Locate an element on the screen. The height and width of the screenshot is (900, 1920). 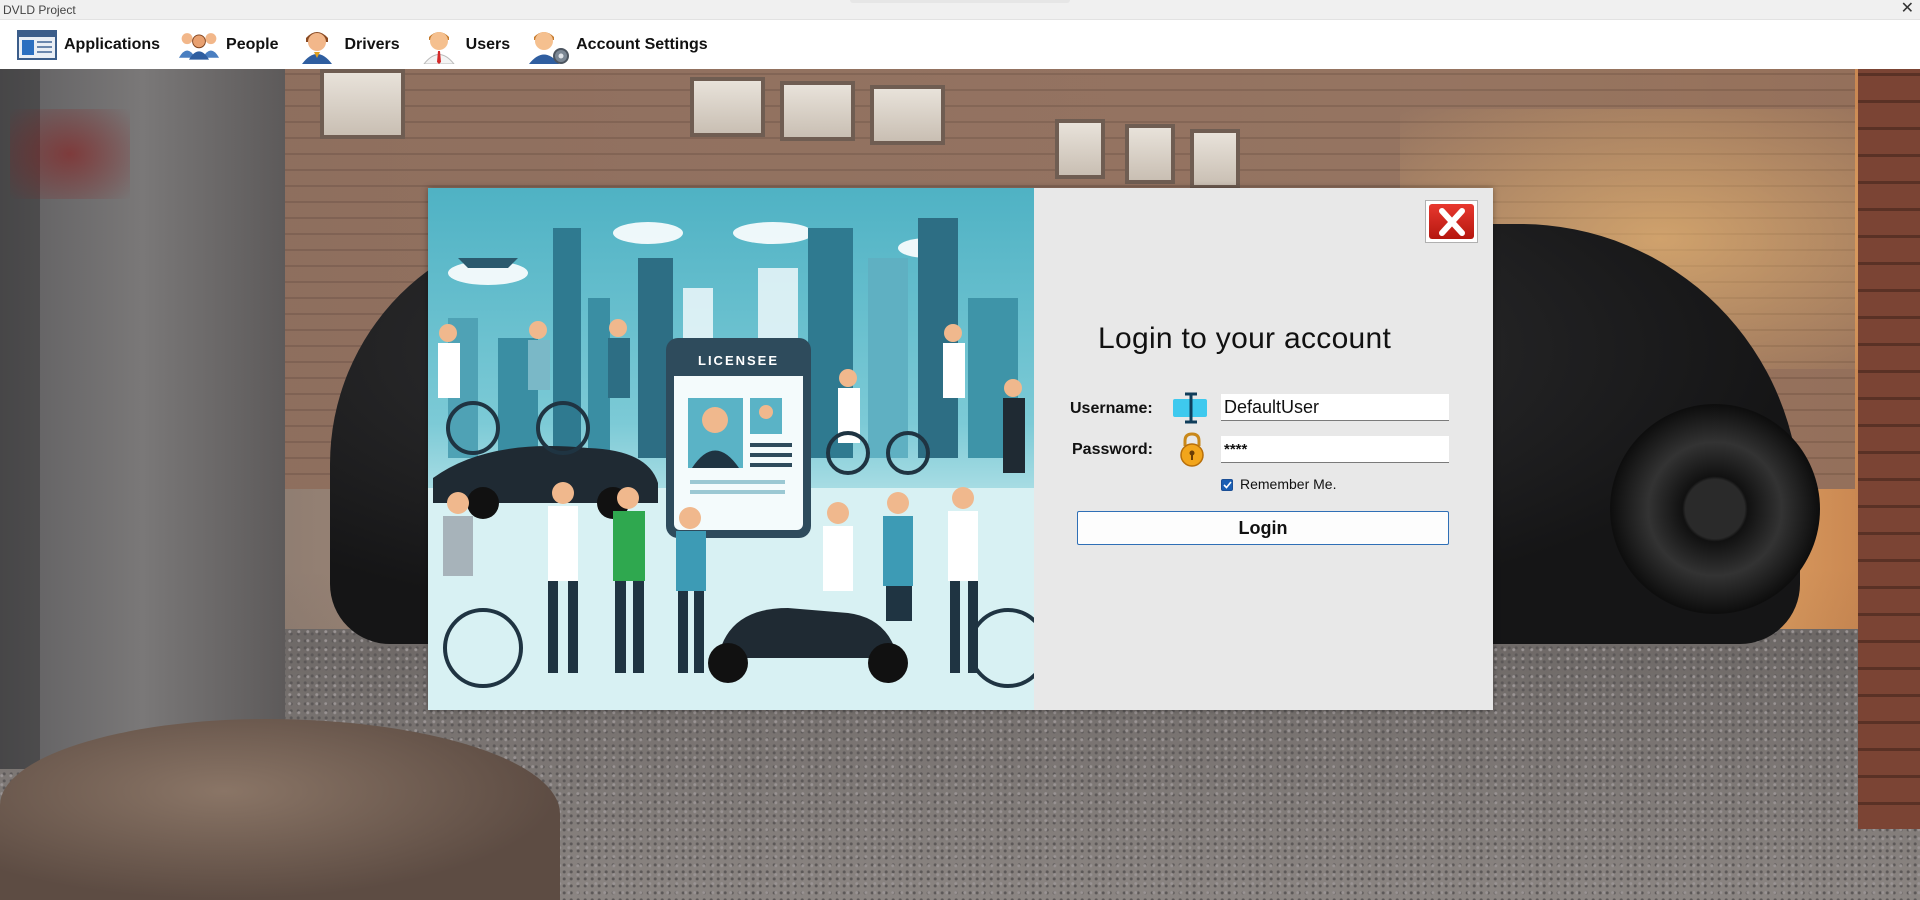
license-badge-text: LICENSEE is located at coordinates (739, 360).